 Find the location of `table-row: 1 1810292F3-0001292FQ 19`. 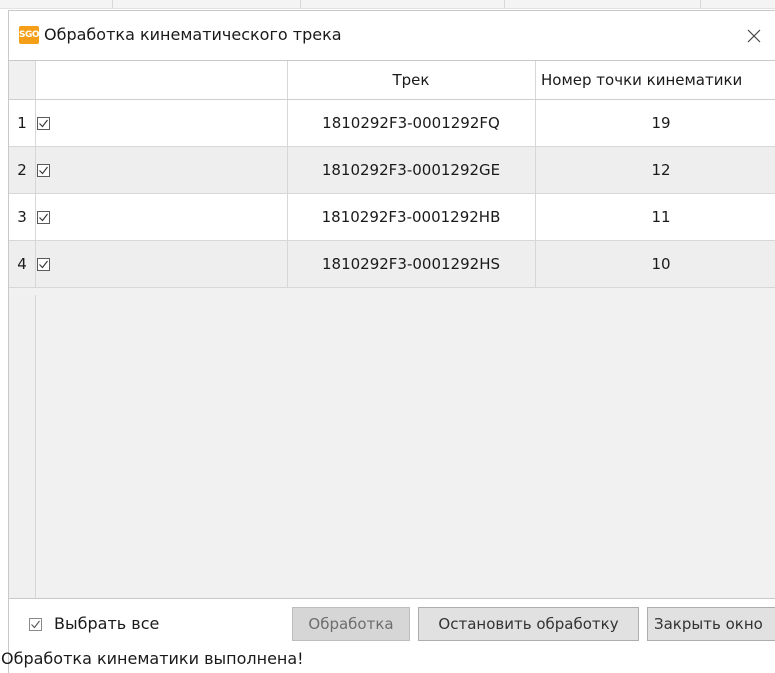

table-row: 1 1810292F3-0001292FQ 19 is located at coordinates (392, 123).